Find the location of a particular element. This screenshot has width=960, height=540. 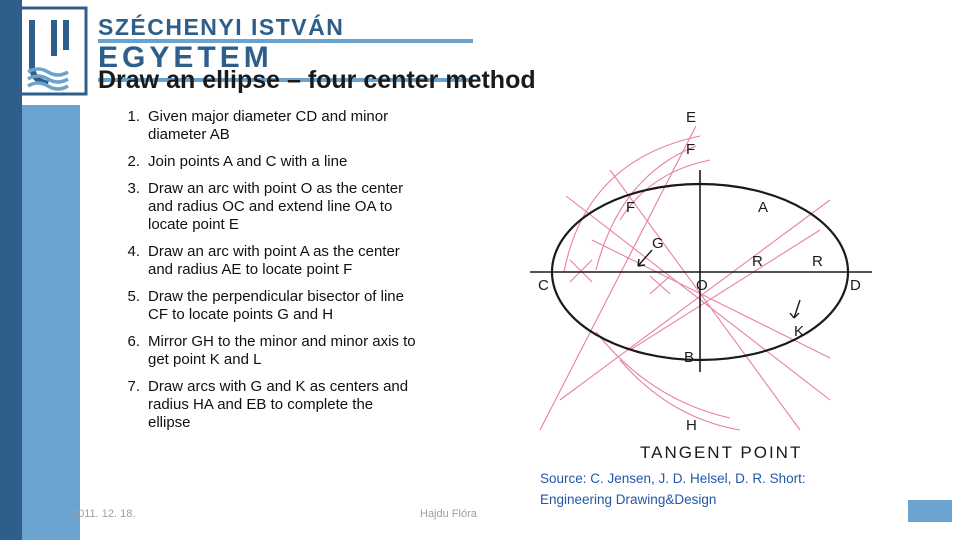

university-logo-mark-icon is located at coordinates (53, 51).